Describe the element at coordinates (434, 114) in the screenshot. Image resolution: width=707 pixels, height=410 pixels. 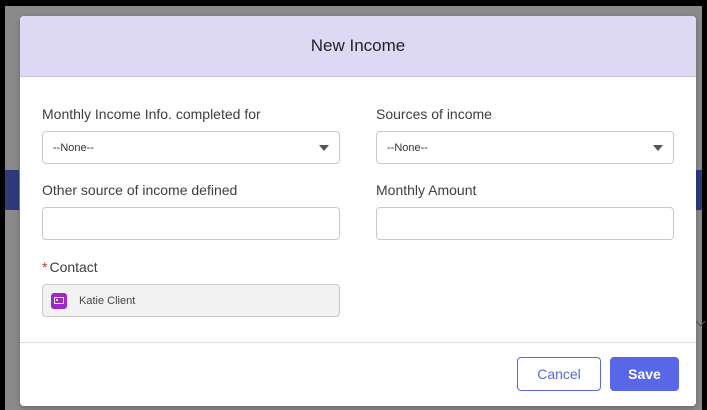
I see `sources-label: Sources of income` at that location.